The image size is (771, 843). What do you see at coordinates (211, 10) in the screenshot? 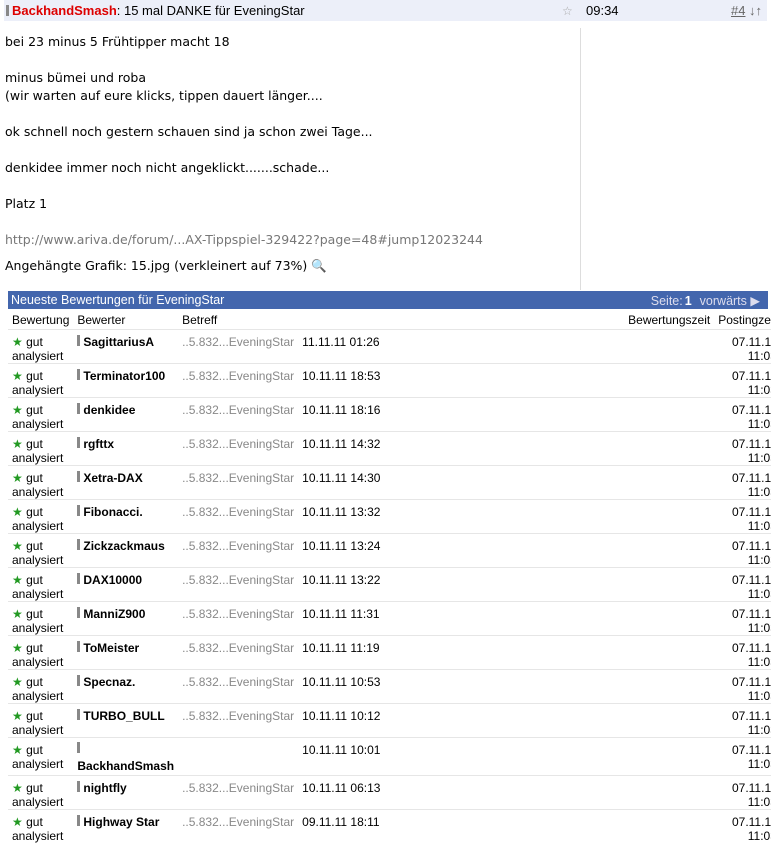
I see `post-title: : 15 mal DANKE für EveningStar` at bounding box center [211, 10].